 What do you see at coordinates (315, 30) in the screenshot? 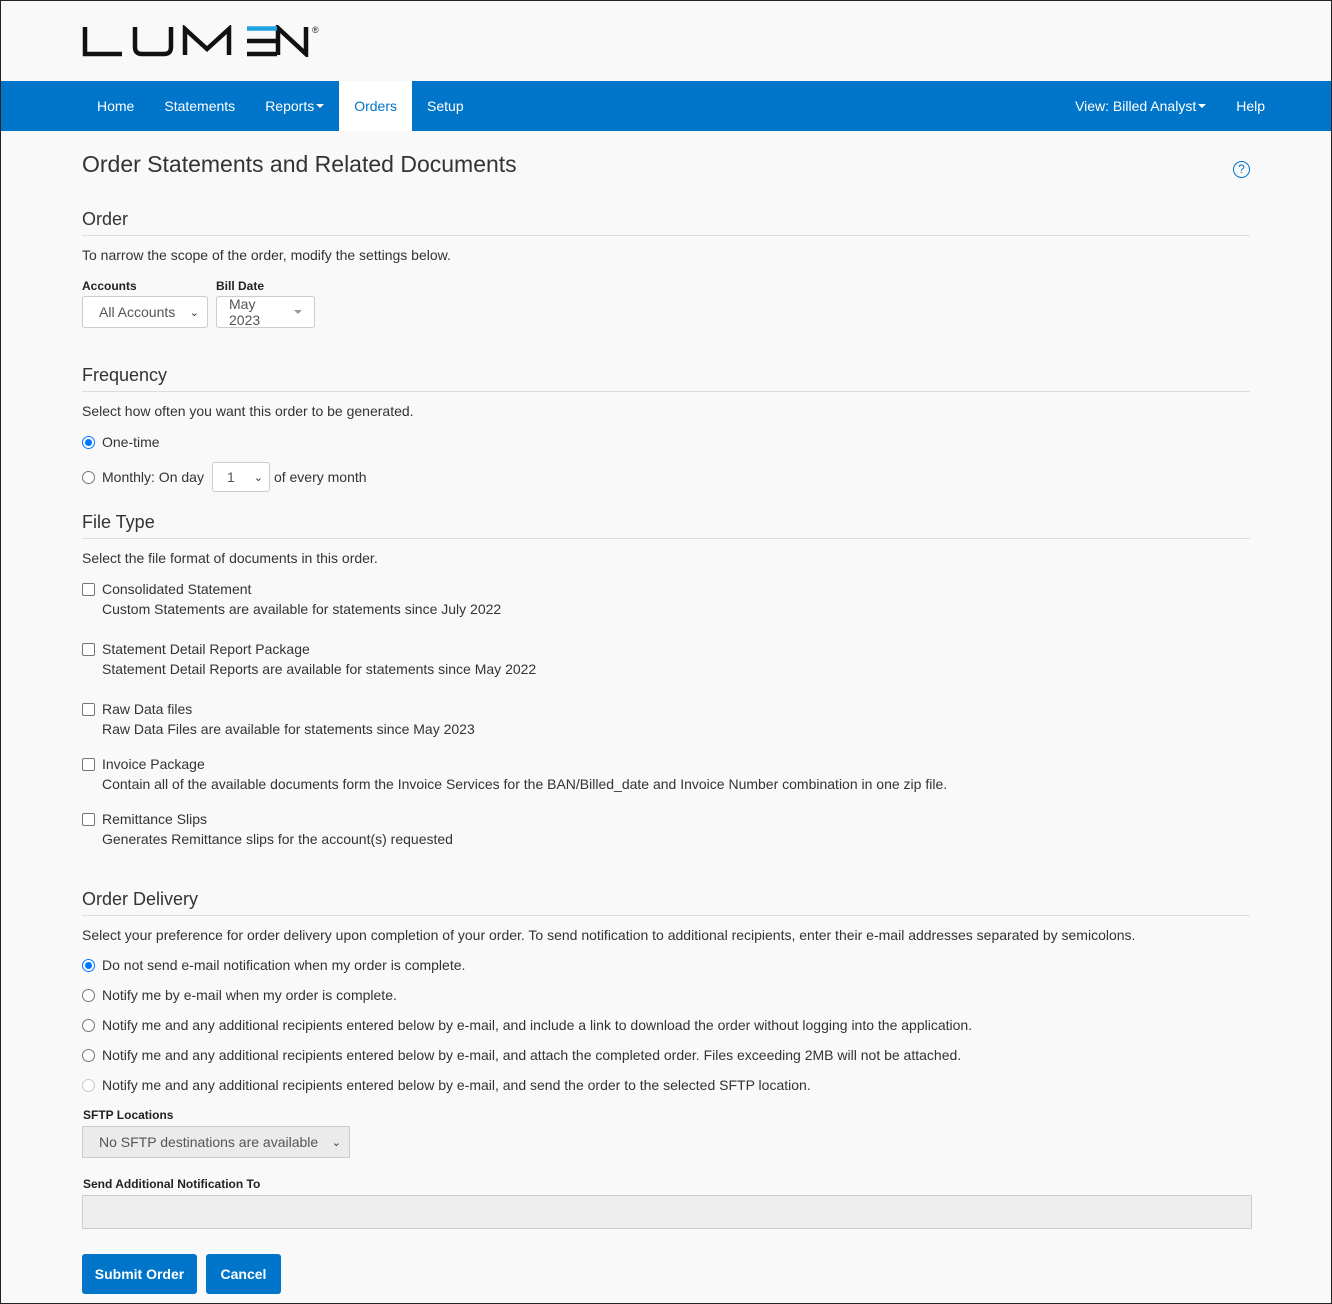
I see `registered-mark: ®` at bounding box center [315, 30].